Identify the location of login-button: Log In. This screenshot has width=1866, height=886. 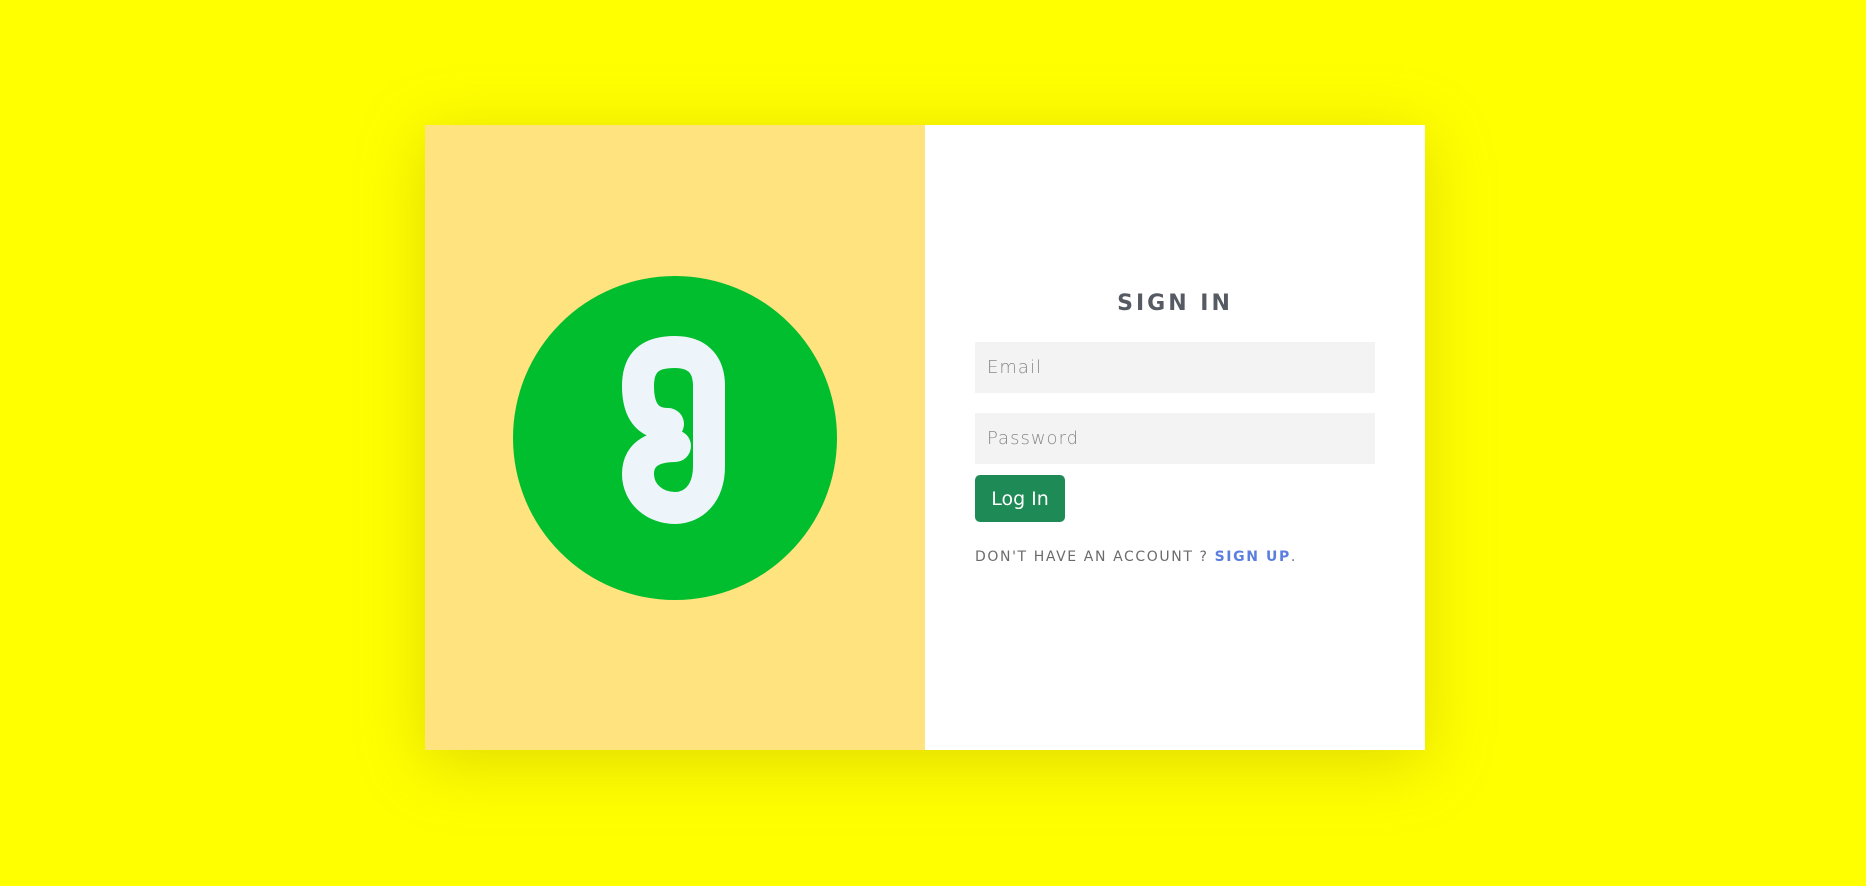
(1020, 498).